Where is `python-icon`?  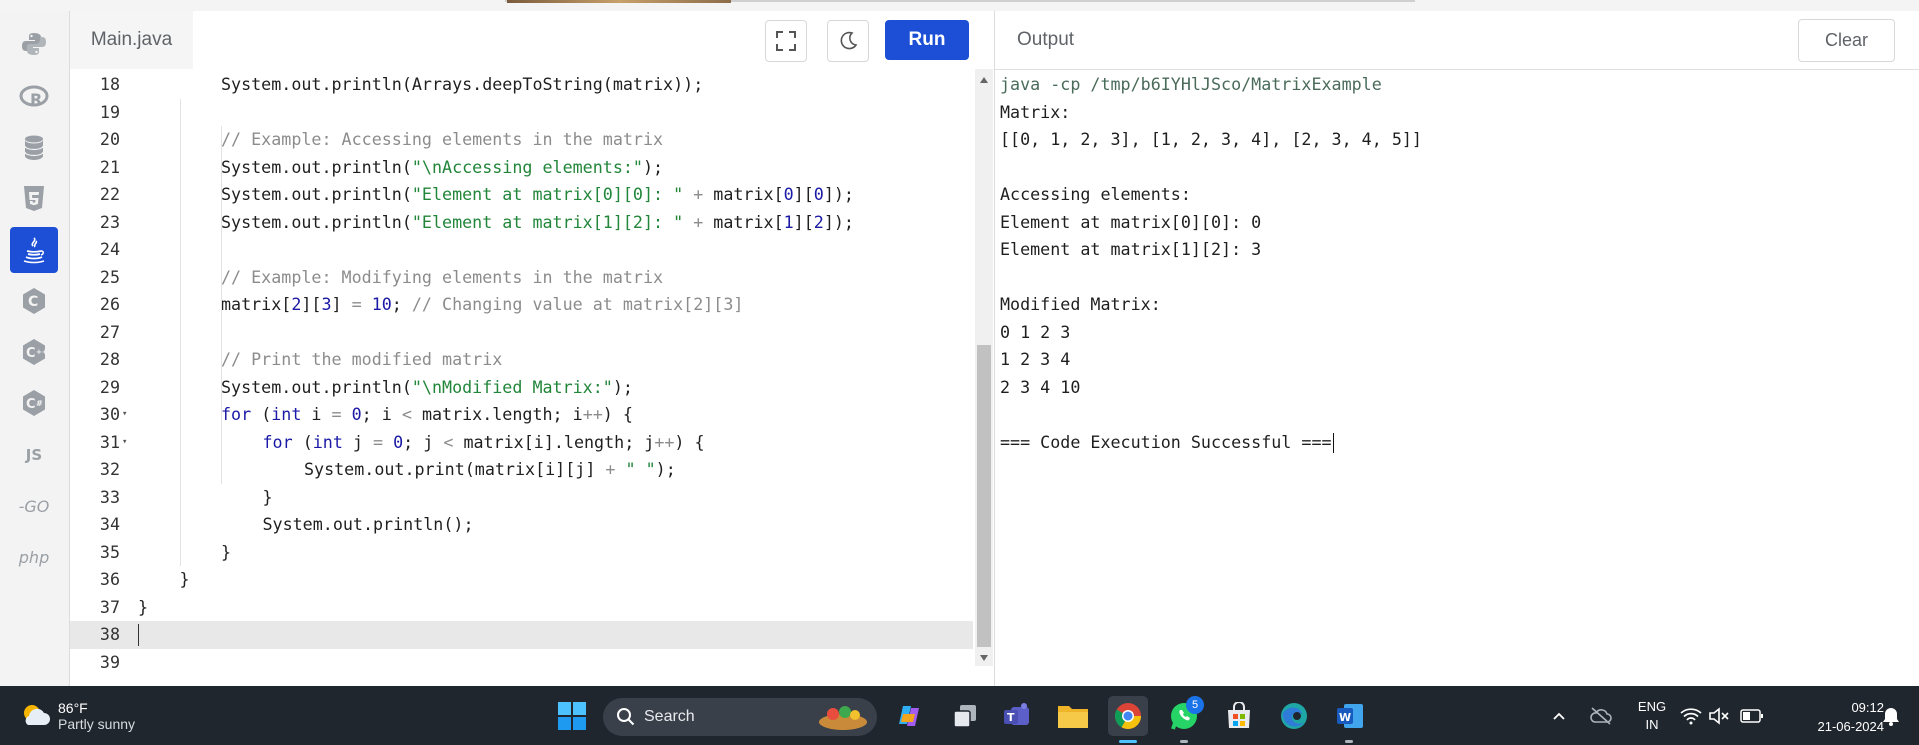
python-icon is located at coordinates (34, 44).